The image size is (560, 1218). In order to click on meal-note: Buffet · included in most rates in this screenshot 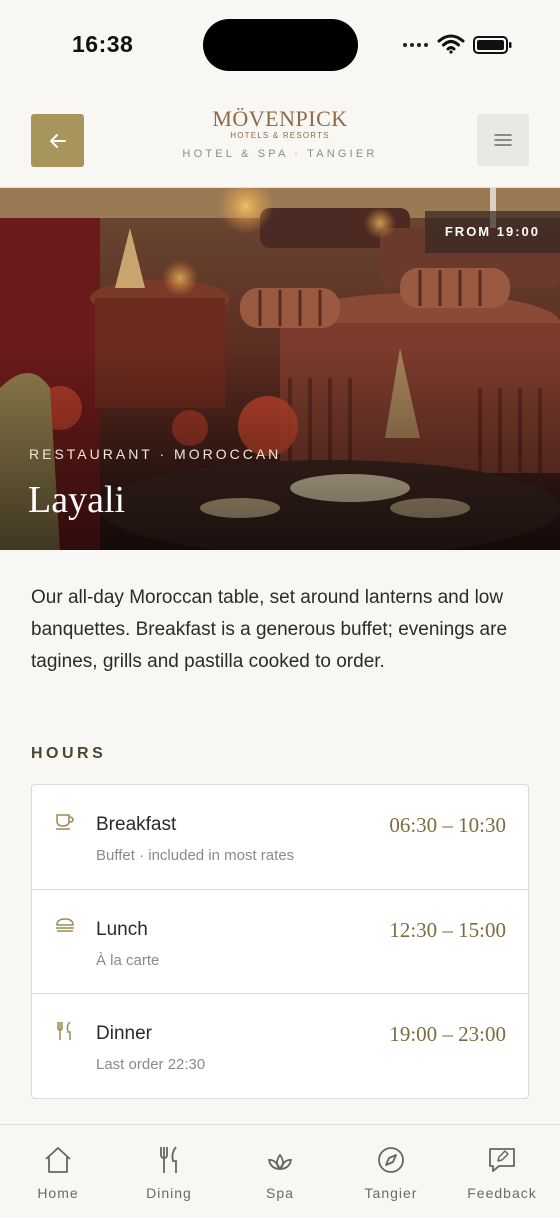, I will do `click(195, 855)`.